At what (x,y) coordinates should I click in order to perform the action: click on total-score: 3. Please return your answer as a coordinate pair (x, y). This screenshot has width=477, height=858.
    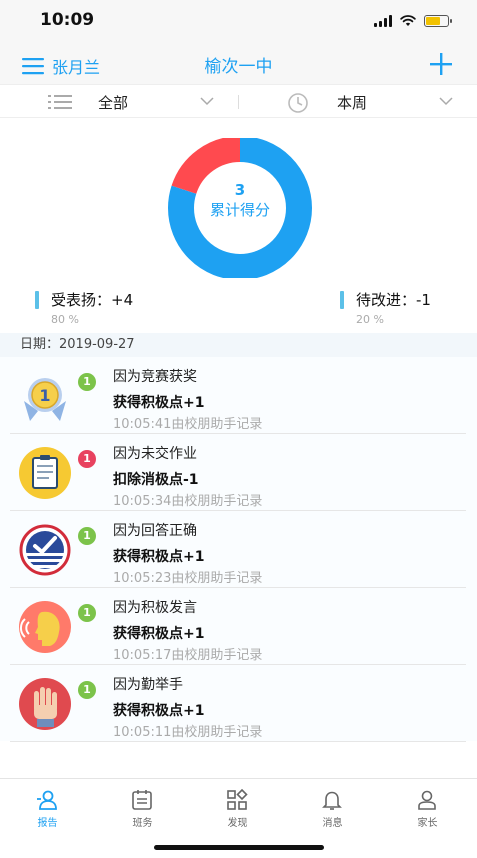
    Looking at the image, I should click on (240, 190).